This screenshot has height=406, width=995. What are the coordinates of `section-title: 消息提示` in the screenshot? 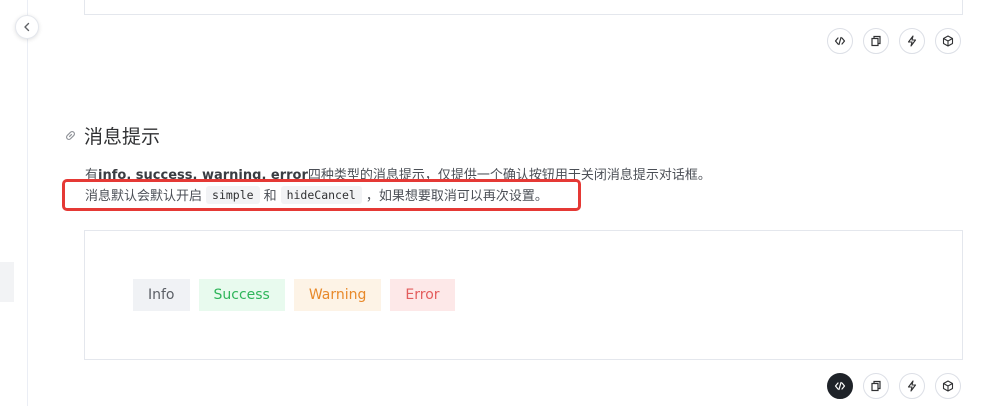 It's located at (122, 137).